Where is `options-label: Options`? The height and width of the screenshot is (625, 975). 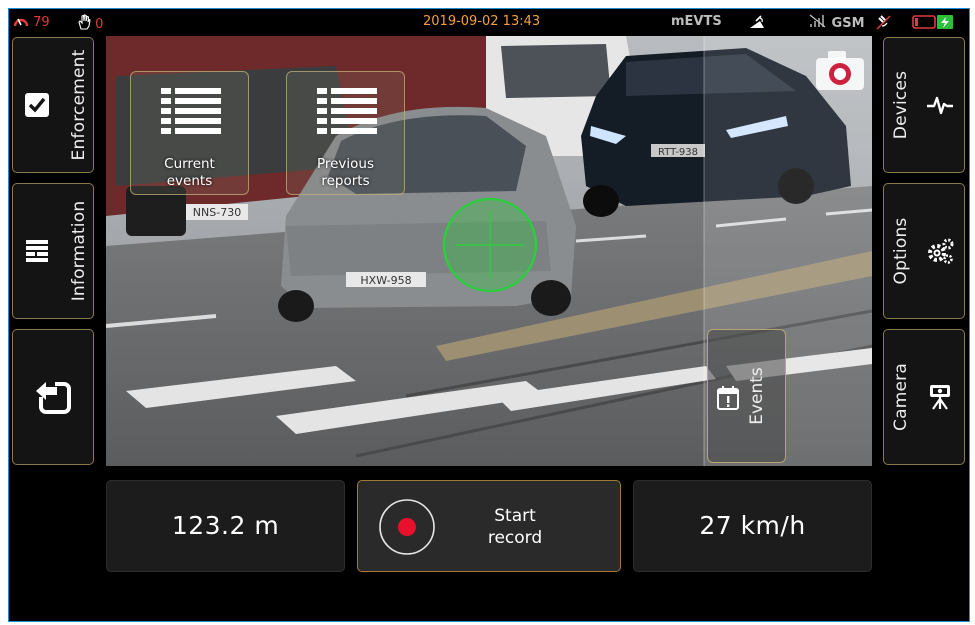
options-label: Options is located at coordinates (901, 251).